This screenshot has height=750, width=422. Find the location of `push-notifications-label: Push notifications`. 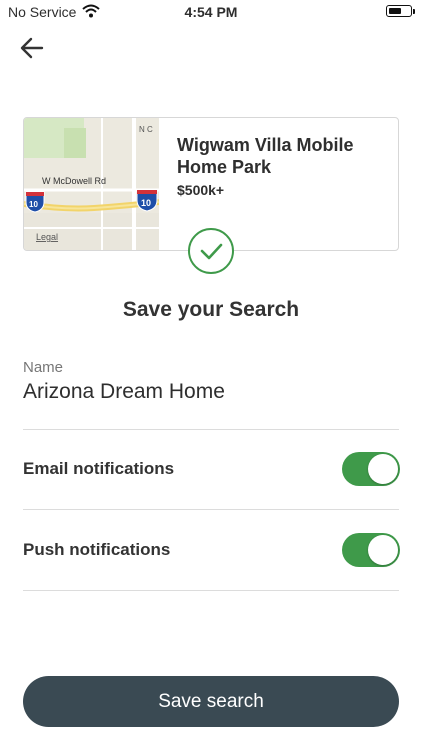

push-notifications-label: Push notifications is located at coordinates (97, 549).